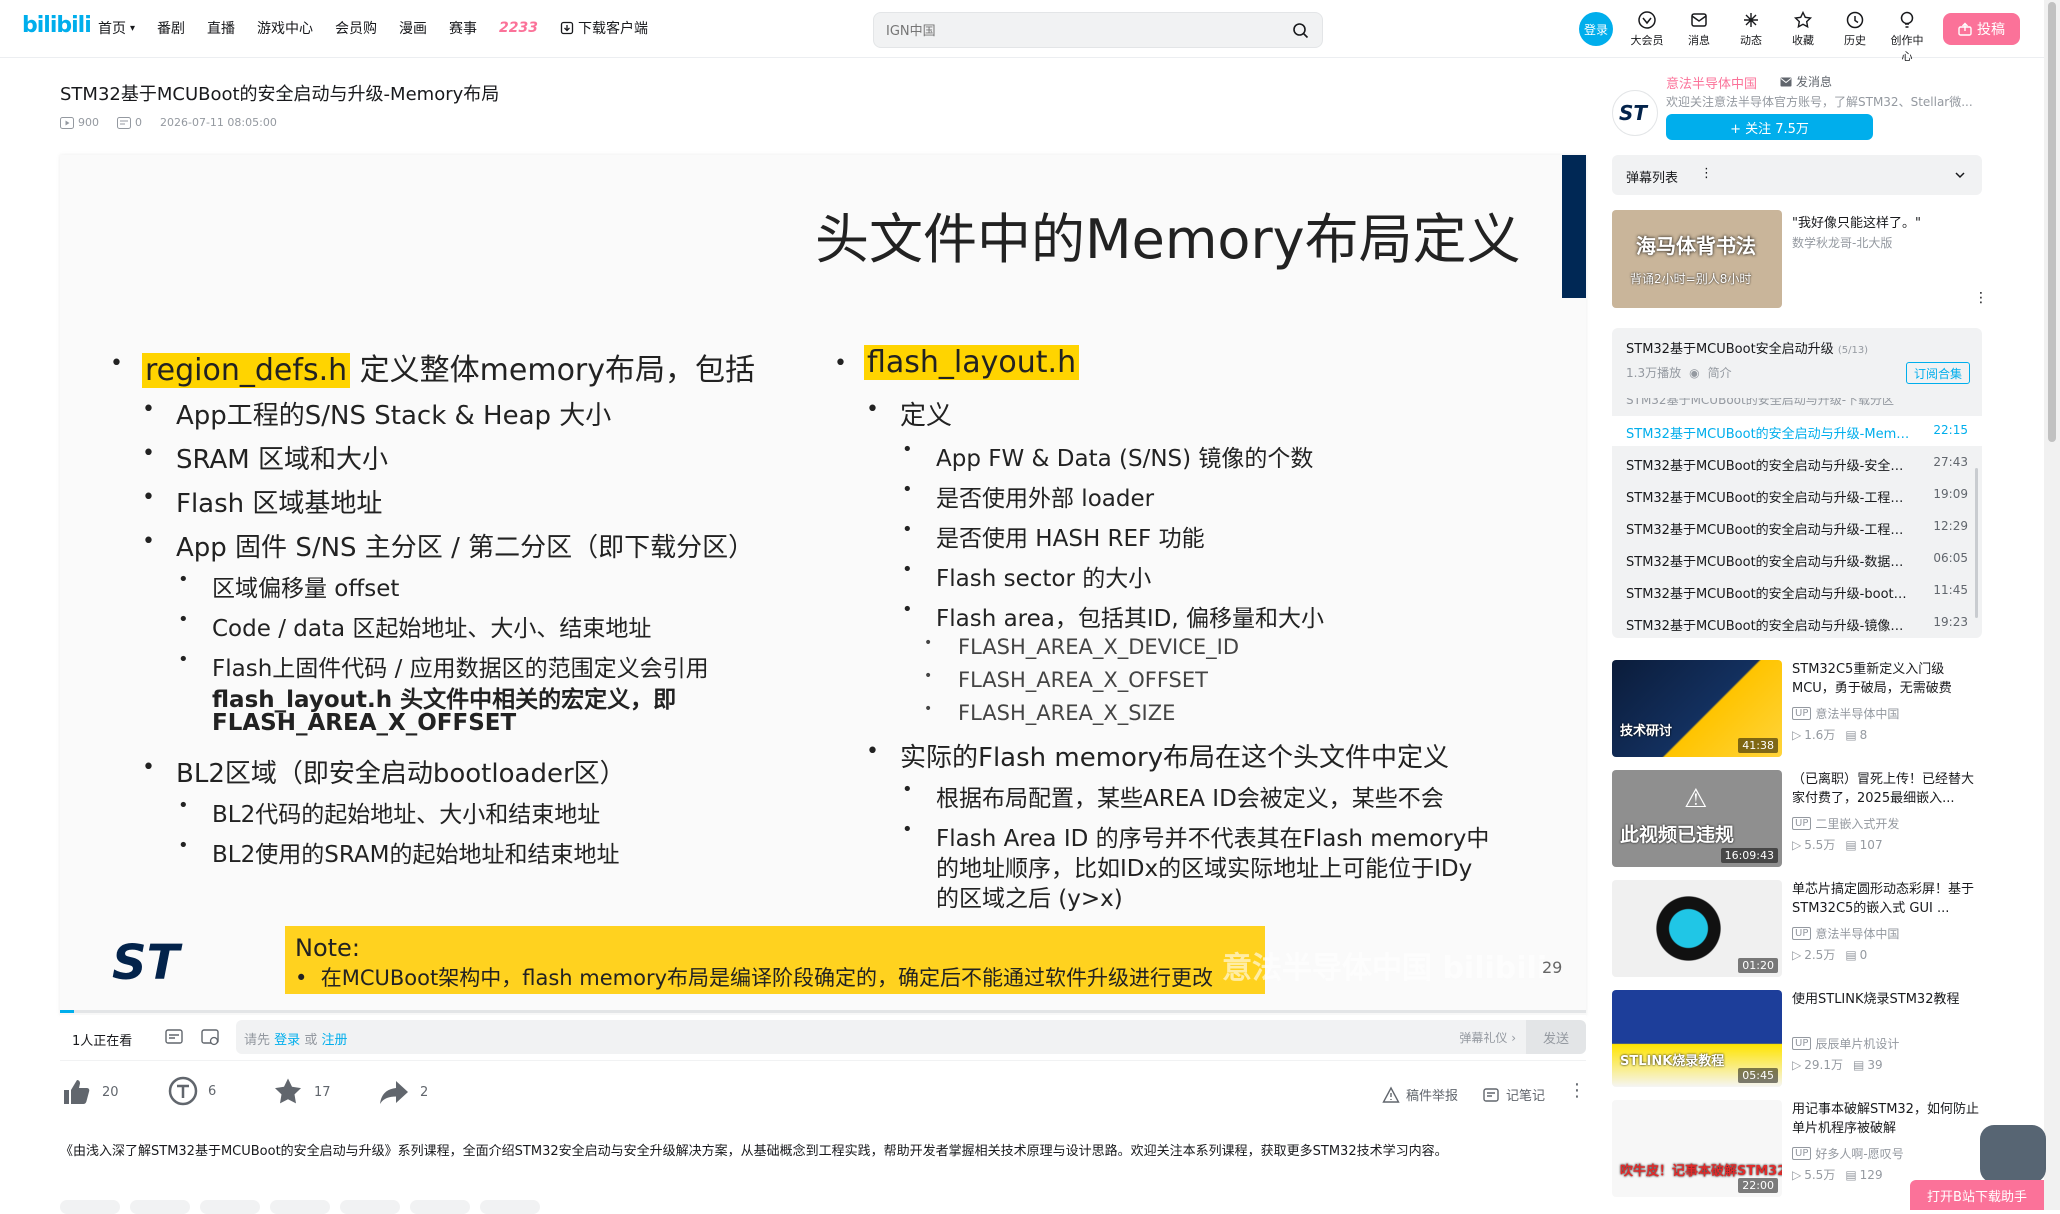 The height and width of the screenshot is (1214, 2060). I want to click on login-avatar-button: 登录, so click(1596, 29).